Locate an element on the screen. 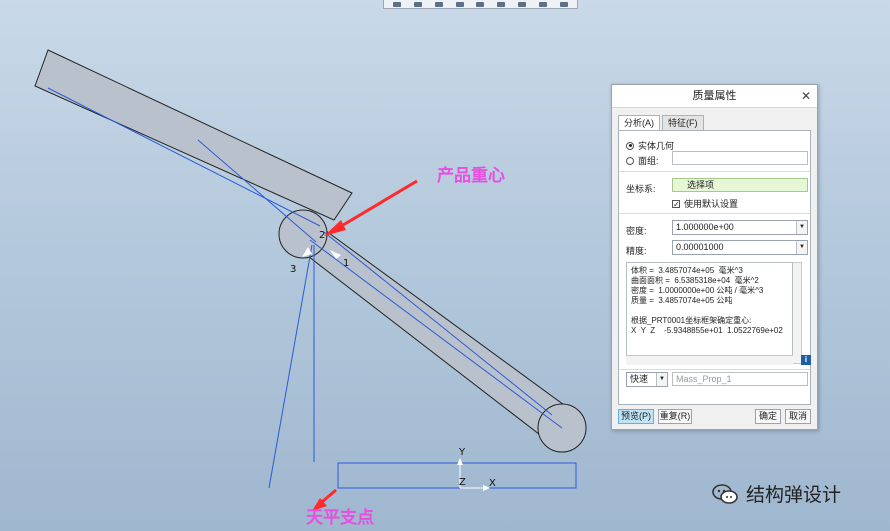 This screenshot has width=890, height=531. density-value: 1.000000e+00 is located at coordinates (705, 227).